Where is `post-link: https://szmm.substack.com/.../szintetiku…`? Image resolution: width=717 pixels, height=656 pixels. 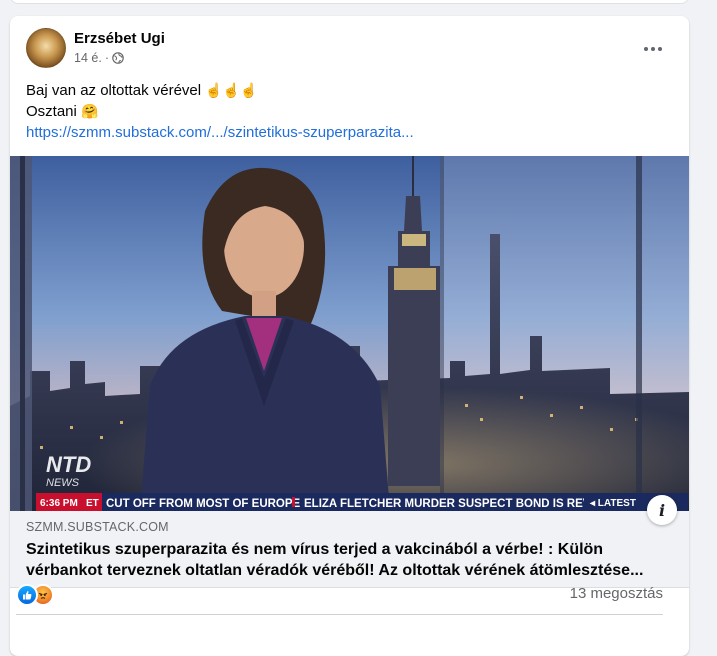 post-link: https://szmm.substack.com/.../szintetiku… is located at coordinates (220, 132).